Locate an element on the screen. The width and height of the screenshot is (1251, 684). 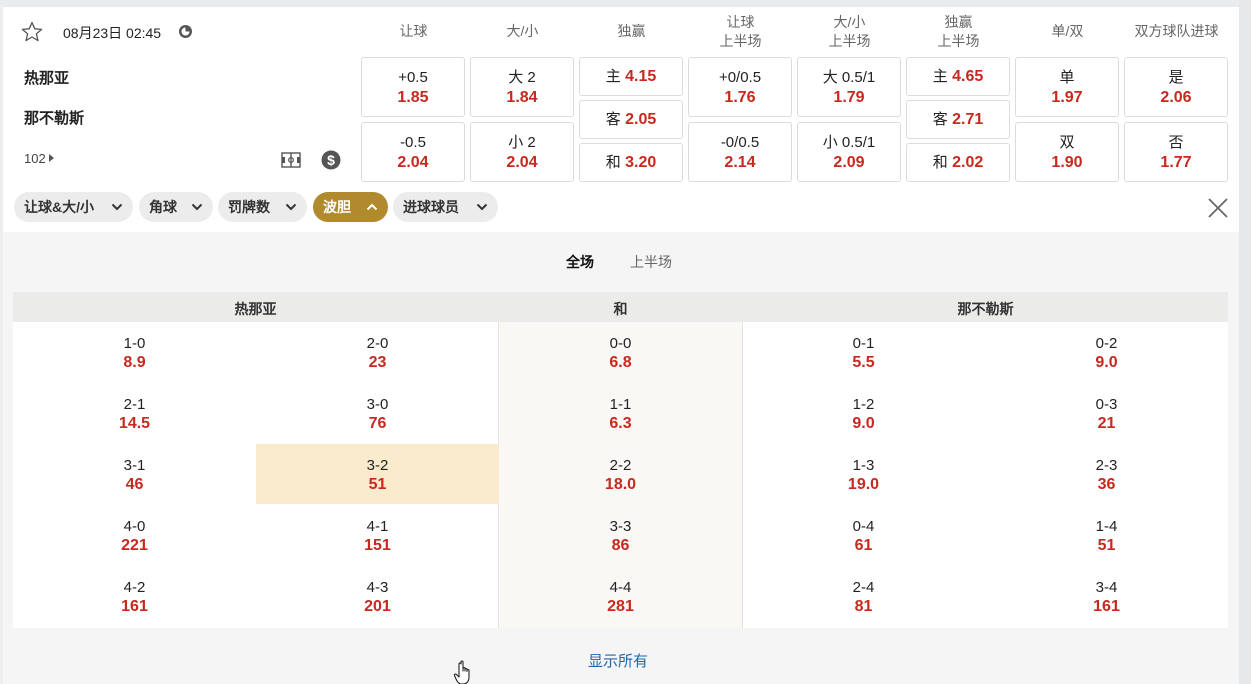
score-label: 2-4 is located at coordinates (863, 587).